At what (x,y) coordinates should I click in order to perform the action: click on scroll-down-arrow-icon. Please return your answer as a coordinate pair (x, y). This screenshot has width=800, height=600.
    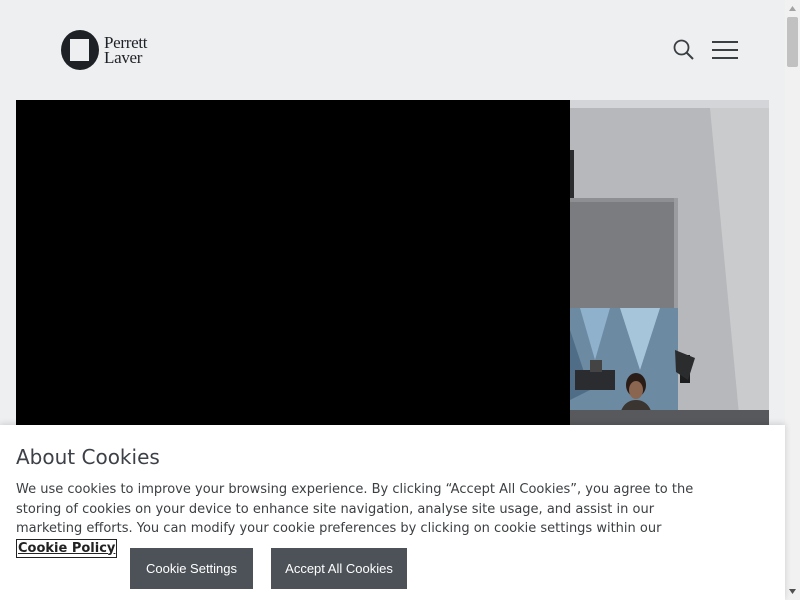
    Looking at the image, I should click on (792, 591).